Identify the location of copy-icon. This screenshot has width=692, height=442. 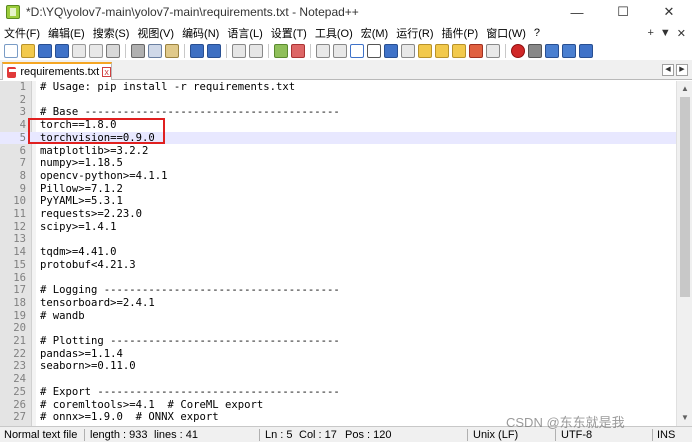
(155, 51).